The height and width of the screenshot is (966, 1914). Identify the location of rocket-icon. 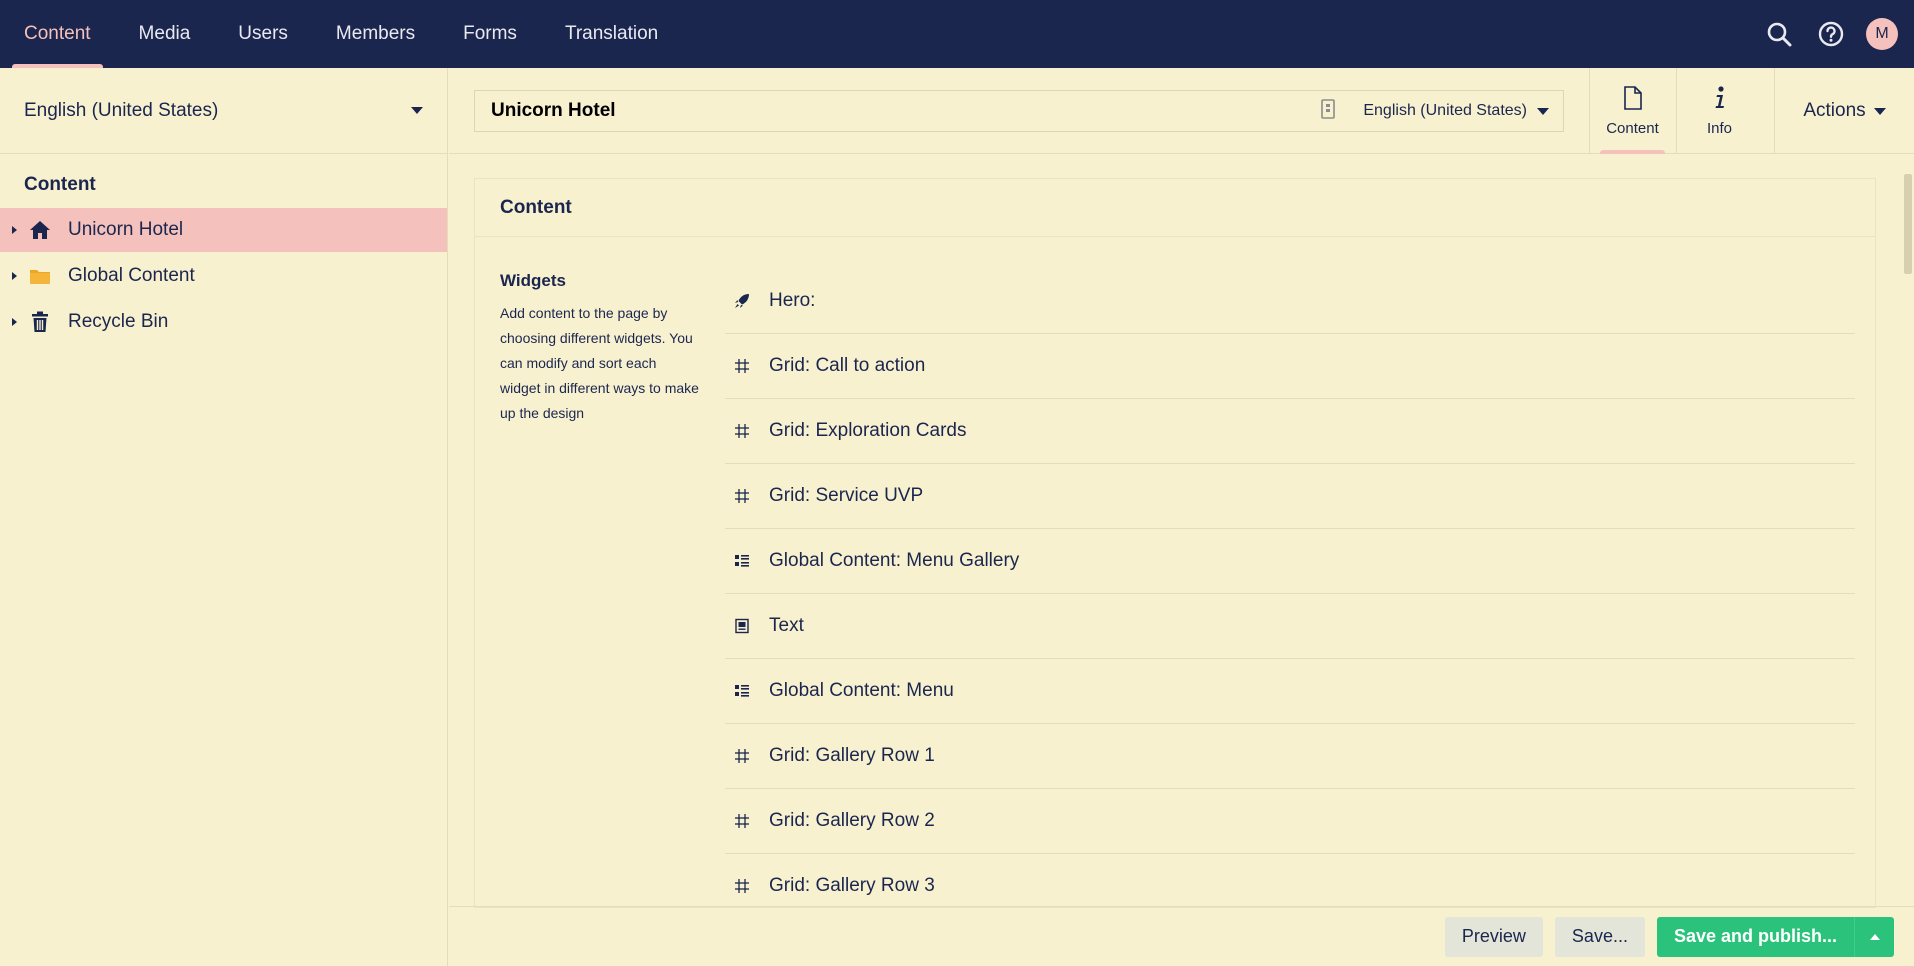
(742, 301).